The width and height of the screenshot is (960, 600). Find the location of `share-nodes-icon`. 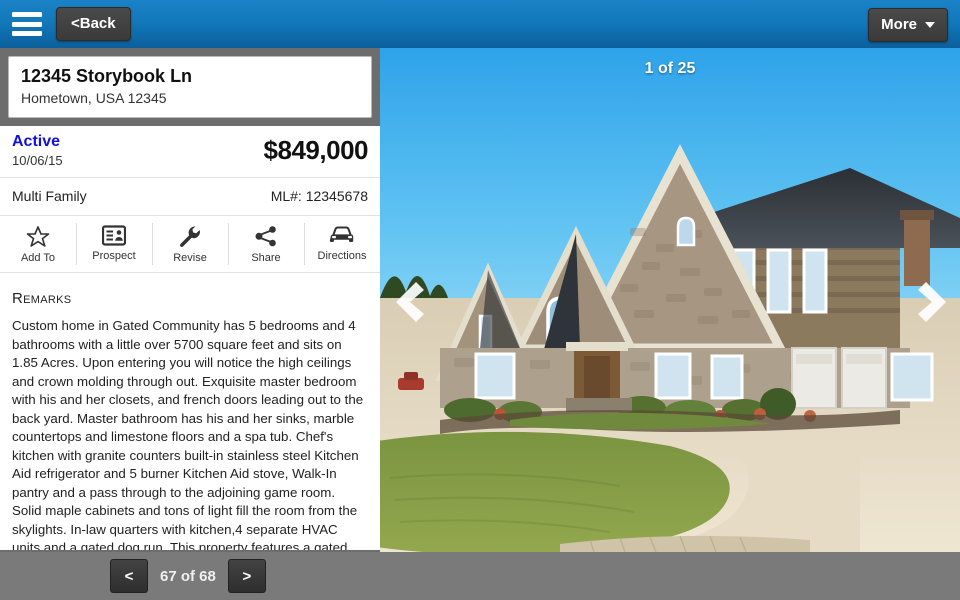

share-nodes-icon is located at coordinates (266, 236).